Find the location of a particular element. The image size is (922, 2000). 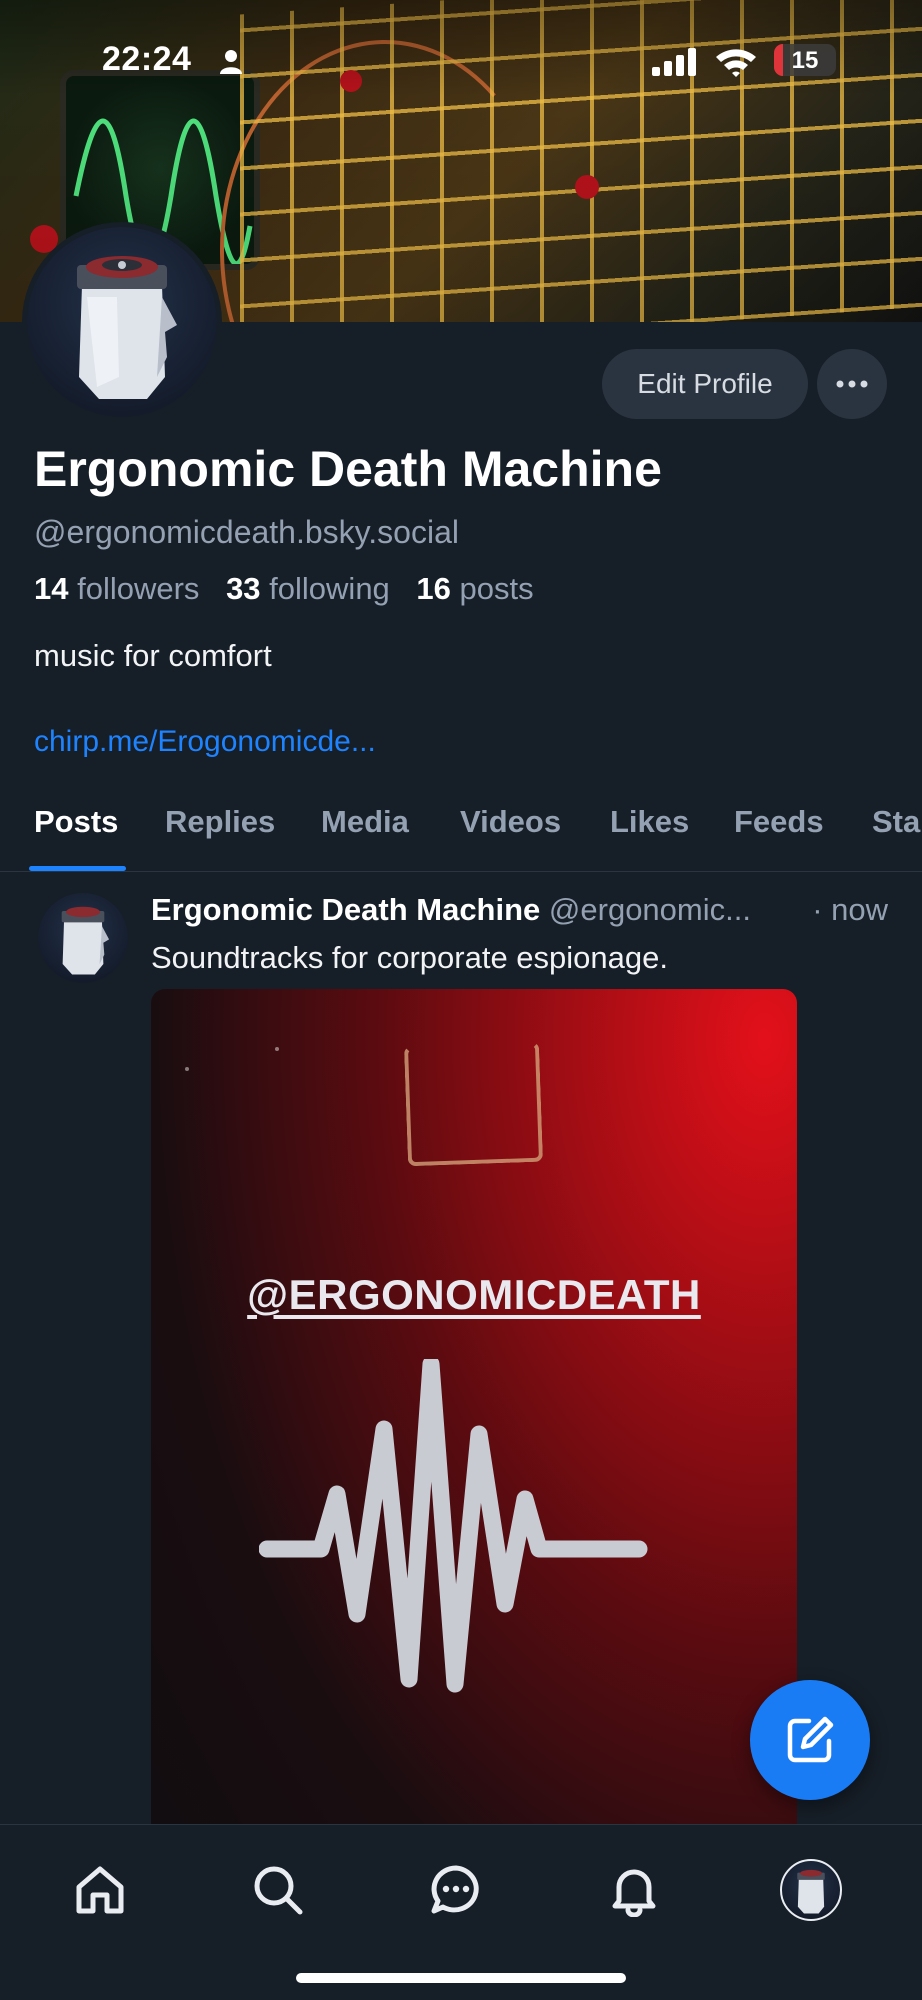

battery-icon: 15 is located at coordinates (805, 60).